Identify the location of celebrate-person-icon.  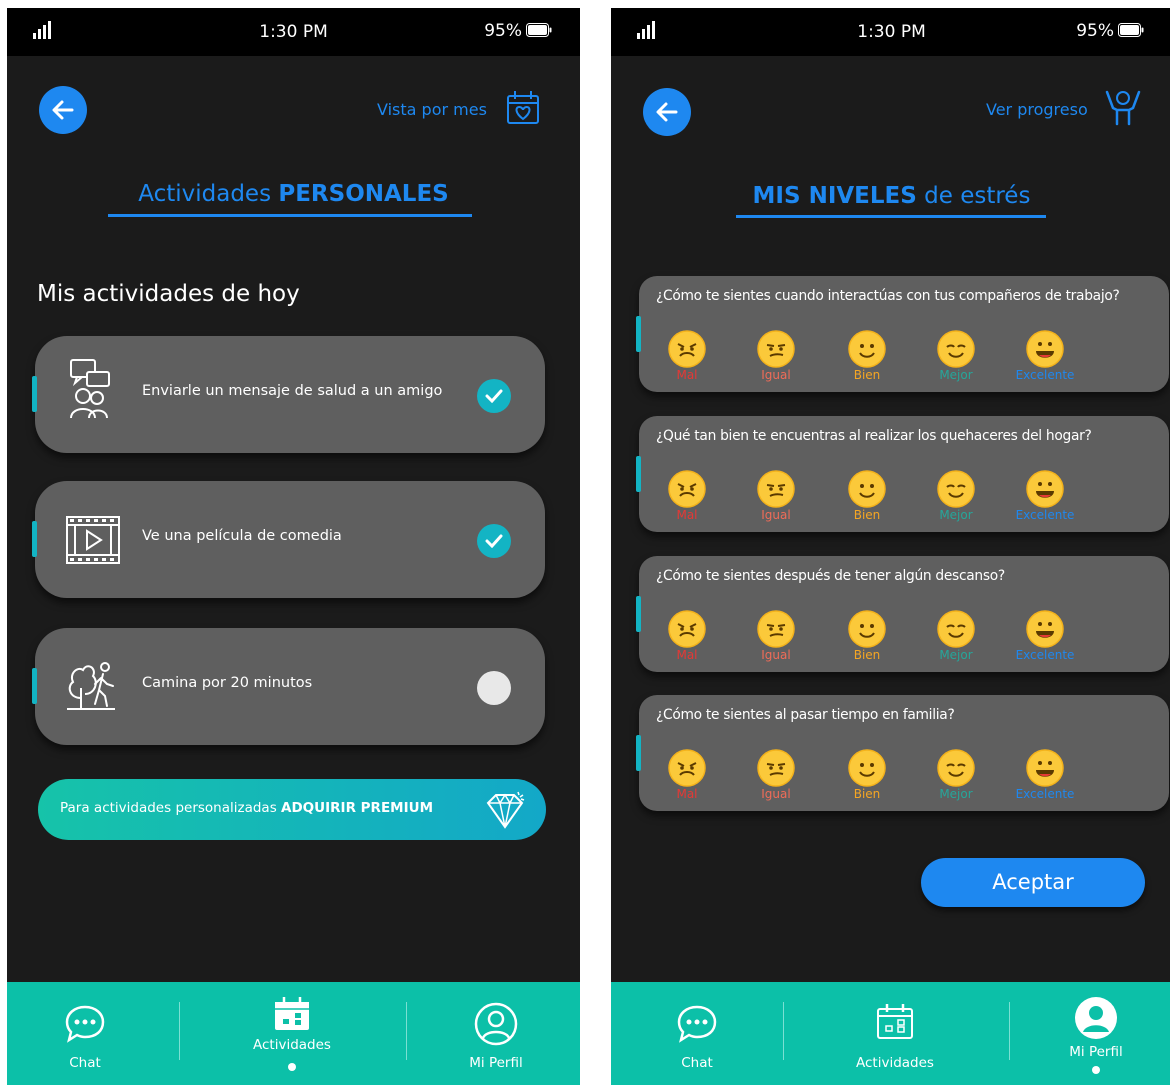
(1123, 108).